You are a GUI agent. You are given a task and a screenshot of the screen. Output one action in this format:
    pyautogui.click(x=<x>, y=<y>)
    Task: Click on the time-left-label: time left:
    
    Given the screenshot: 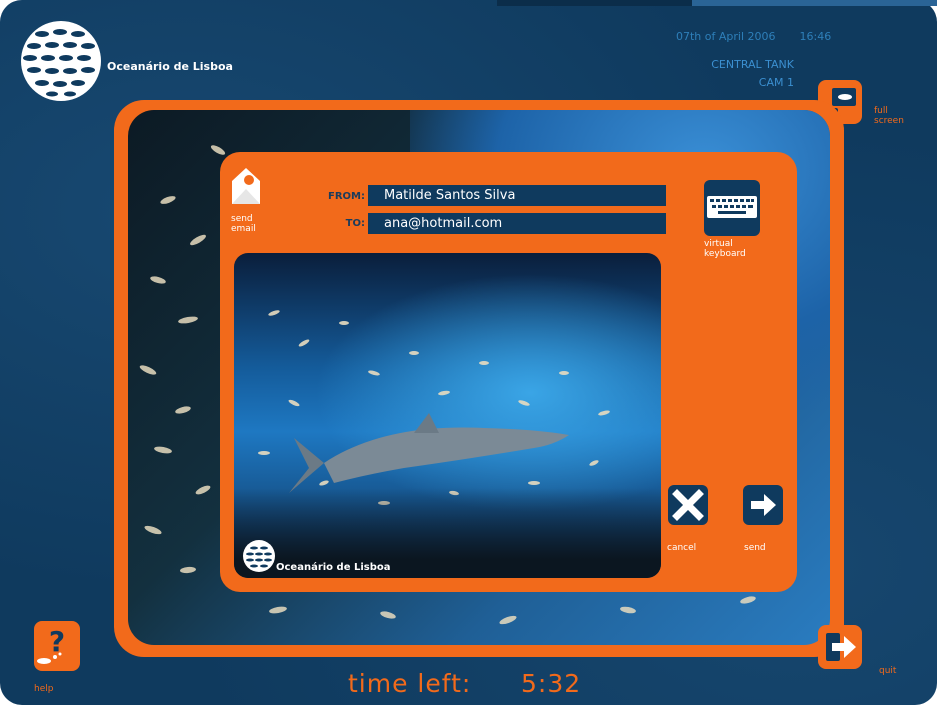 What is the action you would take?
    pyautogui.click(x=410, y=683)
    